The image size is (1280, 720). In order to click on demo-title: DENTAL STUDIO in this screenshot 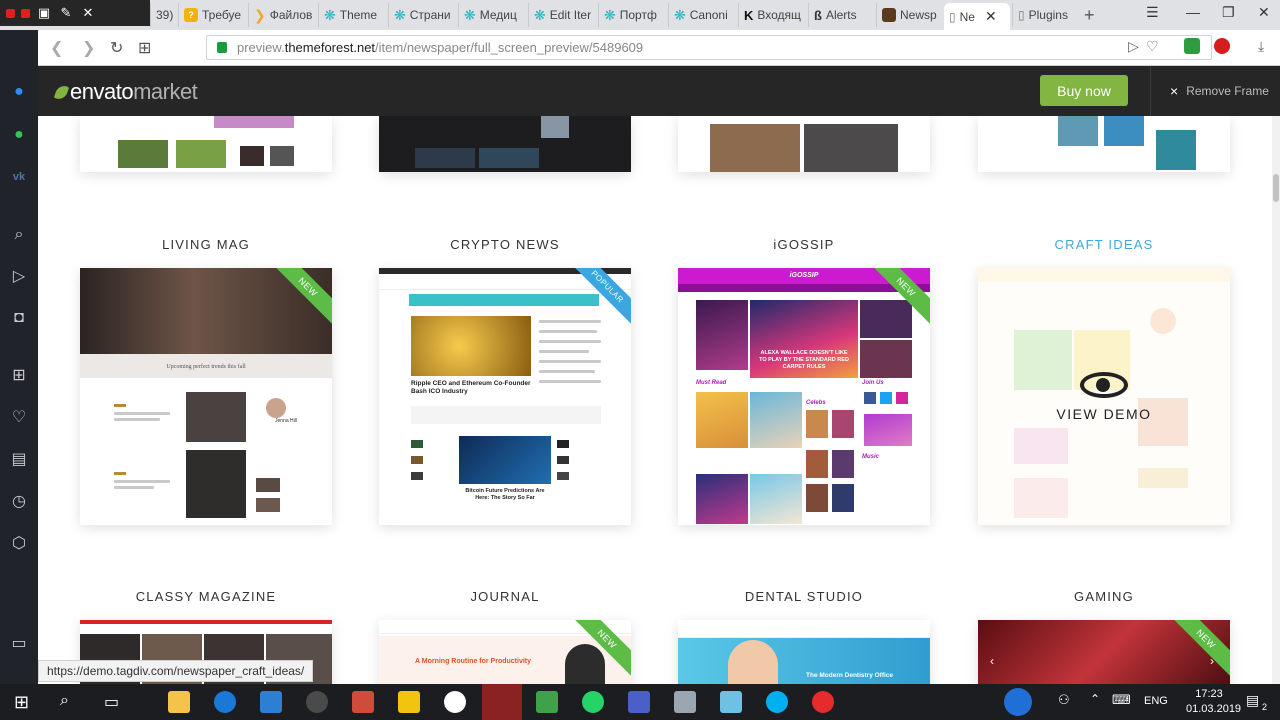, I will do `click(804, 596)`.